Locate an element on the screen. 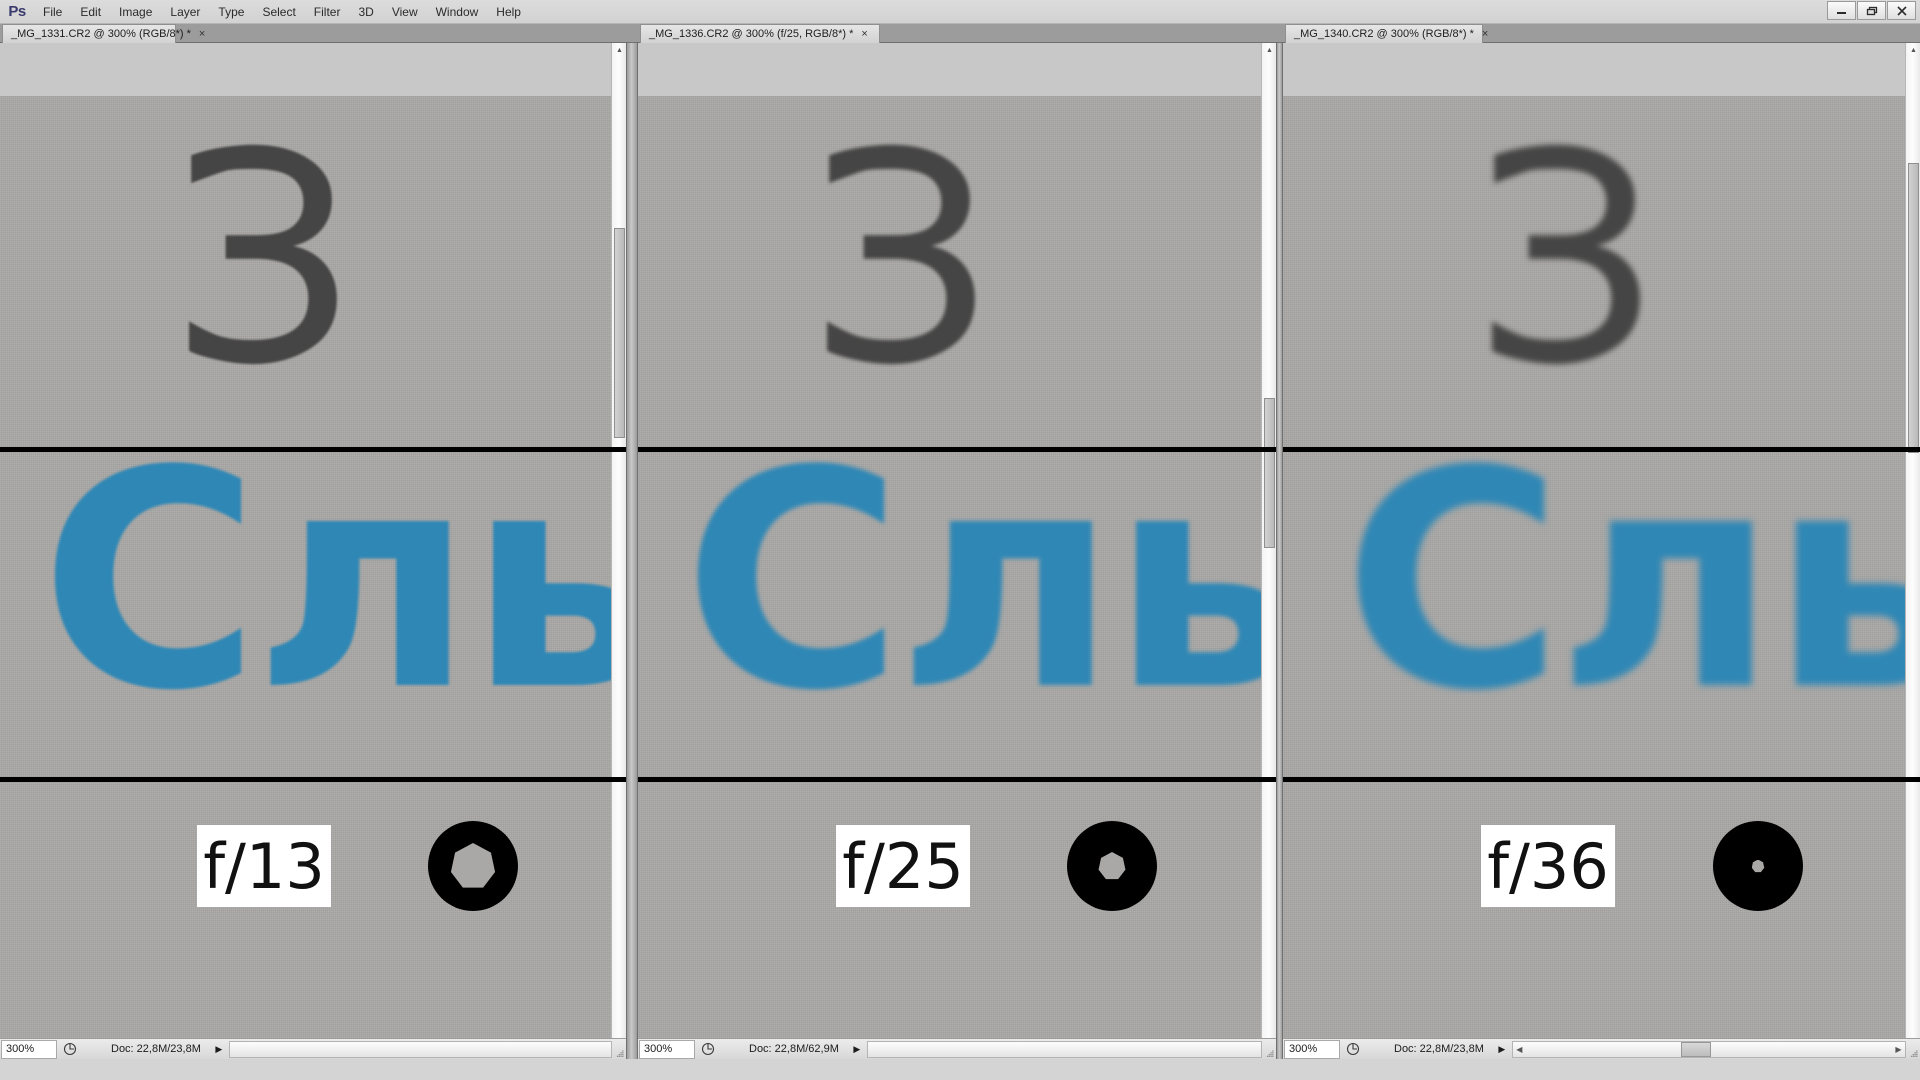 Image resolution: width=1920 pixels, height=1080 pixels. menu-file: File is located at coordinates (52, 12).